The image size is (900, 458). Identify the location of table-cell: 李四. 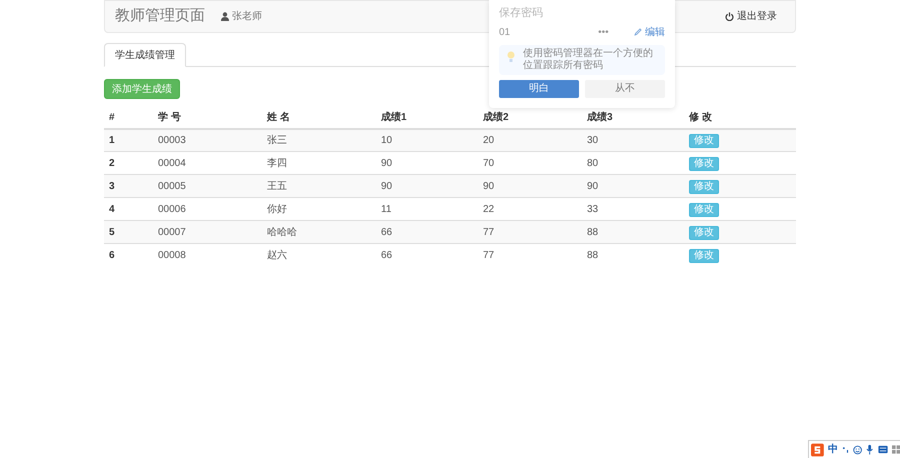
(319, 163).